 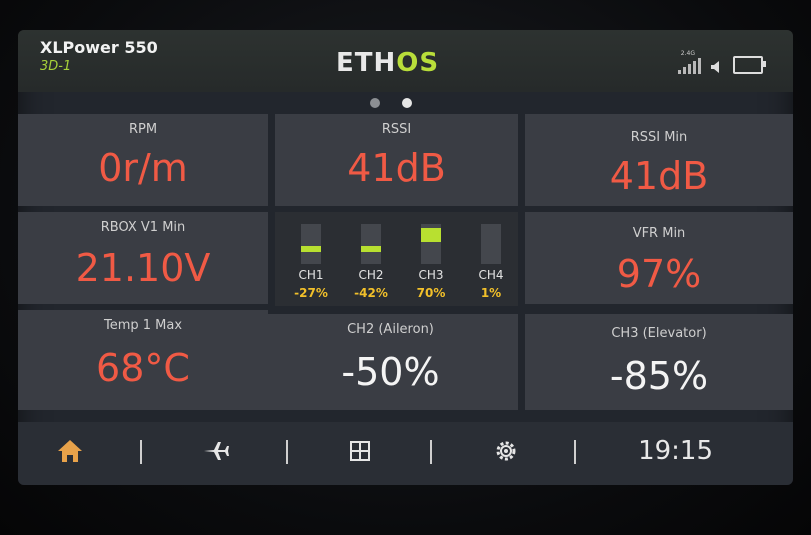 I want to click on layout-button, so click(x=360, y=451).